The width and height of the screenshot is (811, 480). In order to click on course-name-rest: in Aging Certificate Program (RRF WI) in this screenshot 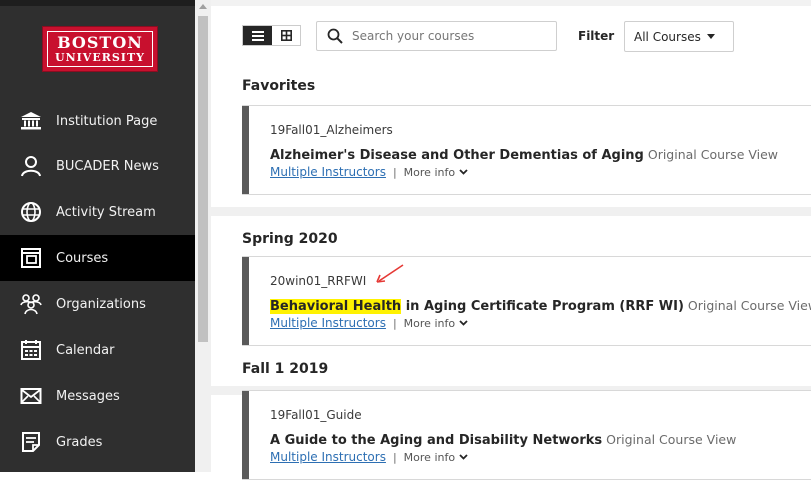, I will do `click(542, 306)`.